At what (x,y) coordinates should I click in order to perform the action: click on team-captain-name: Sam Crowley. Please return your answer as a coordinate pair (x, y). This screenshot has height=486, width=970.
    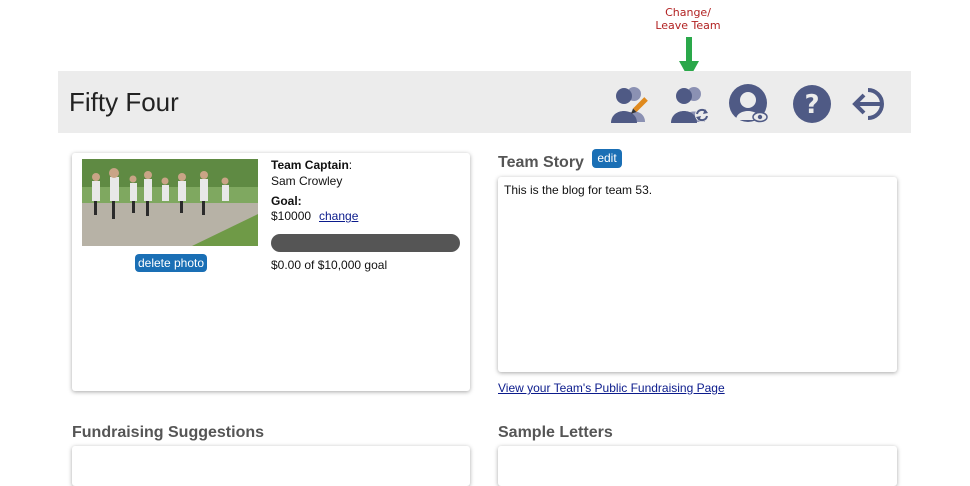
    Looking at the image, I should click on (307, 181).